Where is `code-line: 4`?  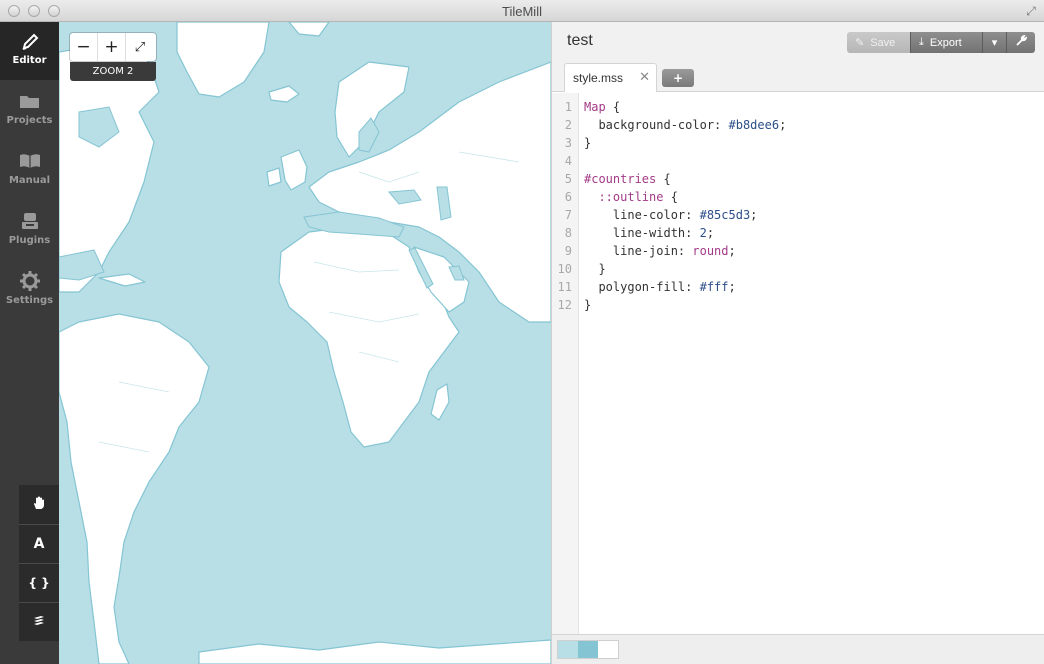 code-line: 4 is located at coordinates (798, 161).